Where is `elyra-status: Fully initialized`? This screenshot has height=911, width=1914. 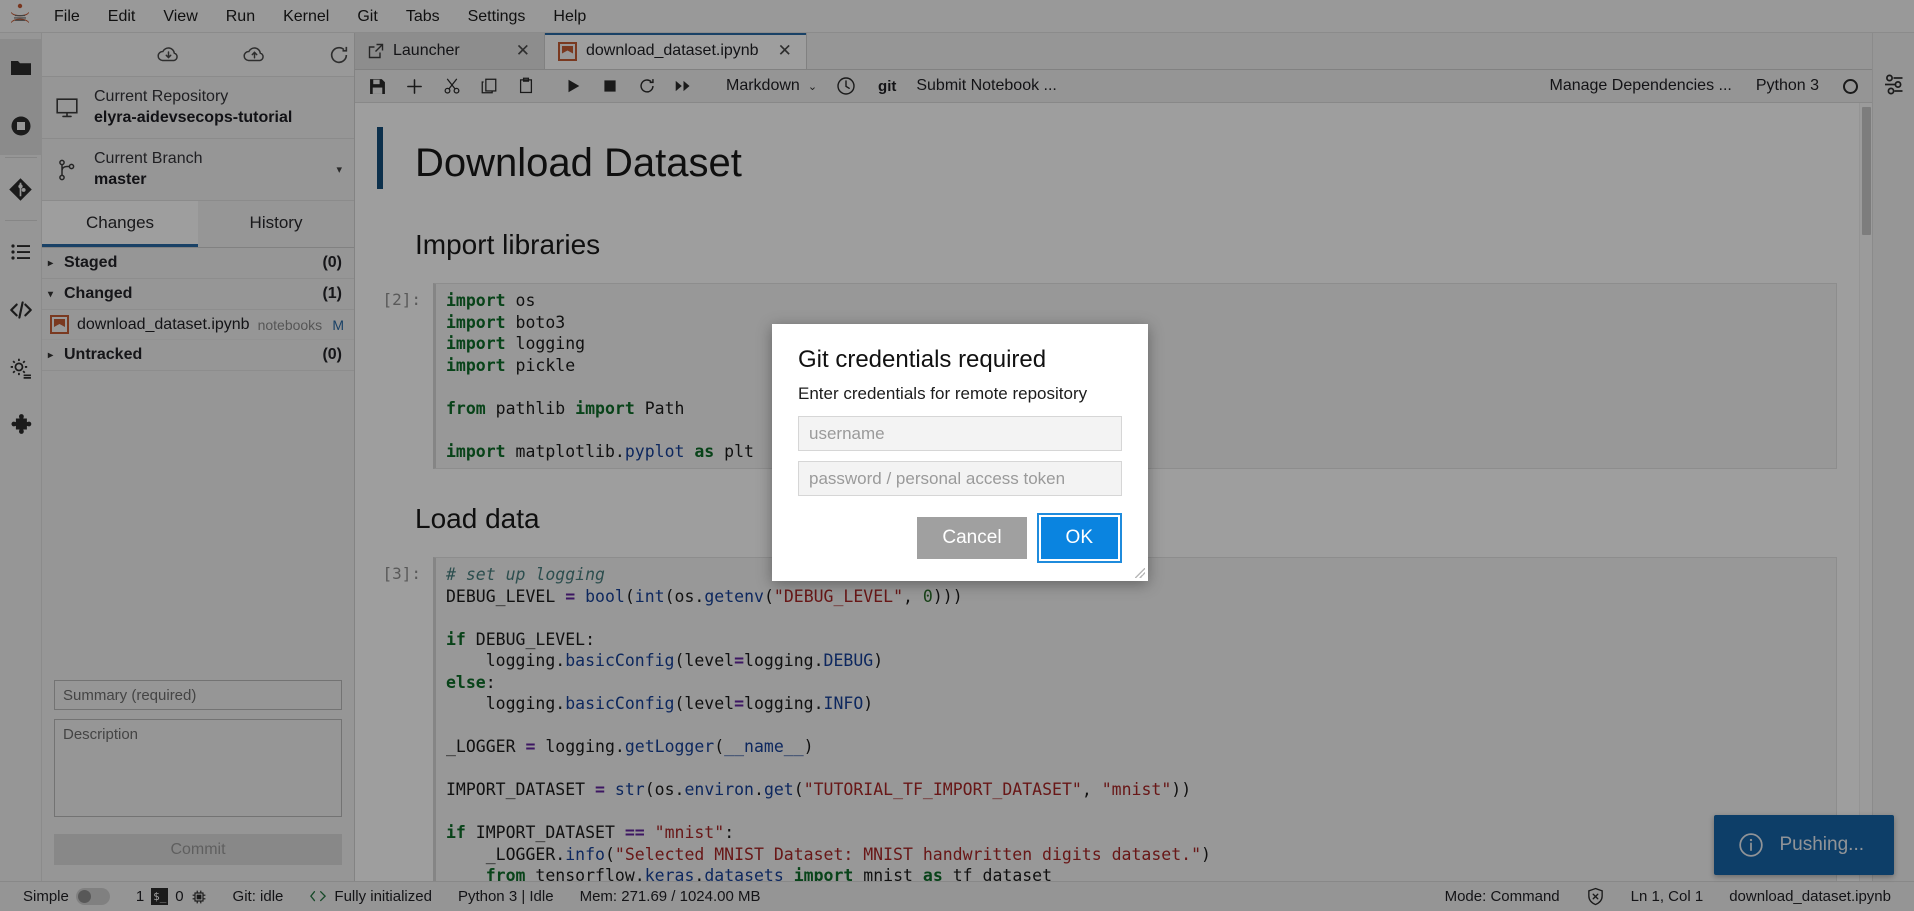 elyra-status: Fully initialized is located at coordinates (370, 896).